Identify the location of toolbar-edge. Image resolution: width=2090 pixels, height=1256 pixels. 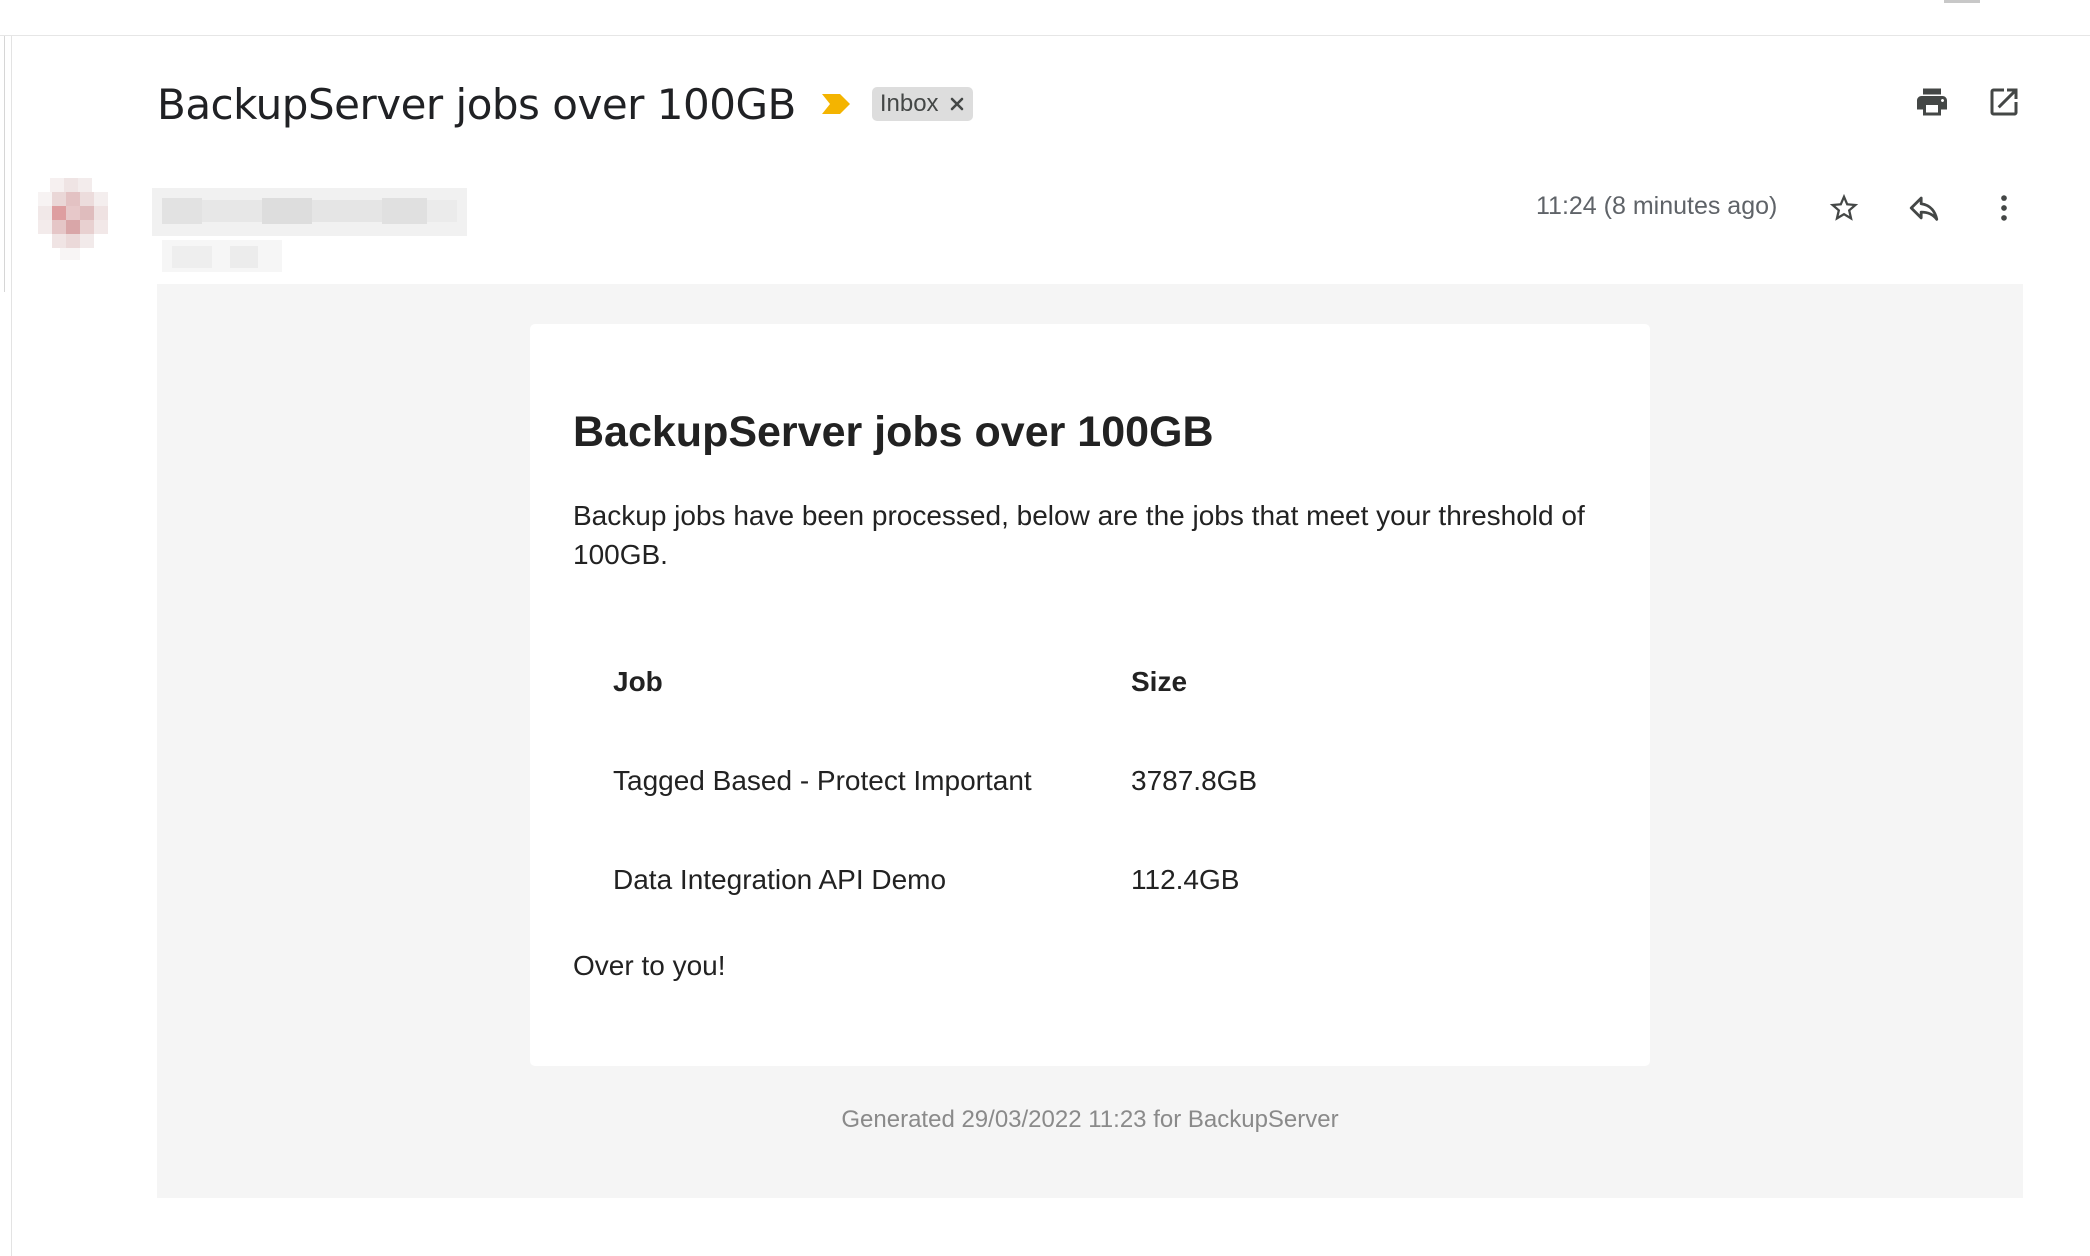
(1962, 1).